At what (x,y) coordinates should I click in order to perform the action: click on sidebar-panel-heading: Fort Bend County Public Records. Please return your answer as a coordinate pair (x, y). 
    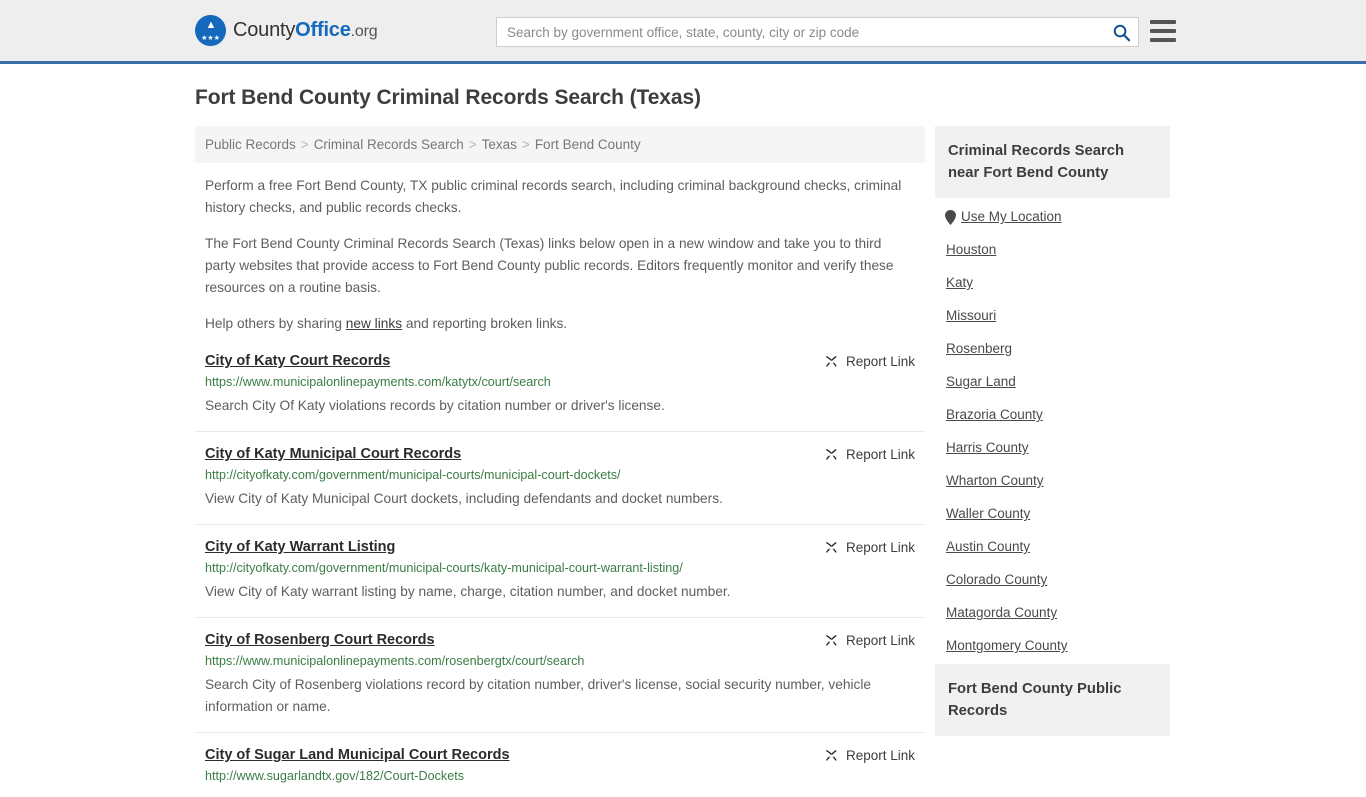
    Looking at the image, I should click on (1052, 700).